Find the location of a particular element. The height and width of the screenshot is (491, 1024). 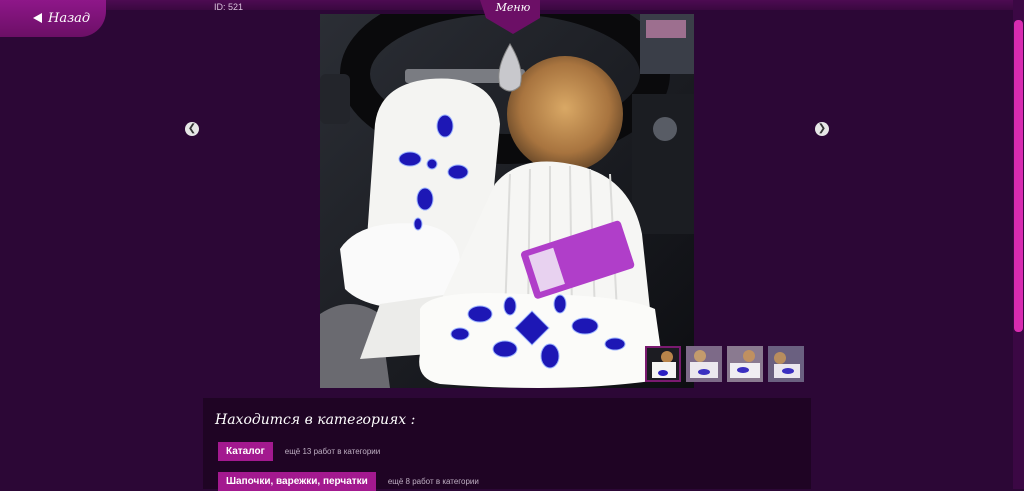

category-count: ещё 8 работ в категории is located at coordinates (433, 481).